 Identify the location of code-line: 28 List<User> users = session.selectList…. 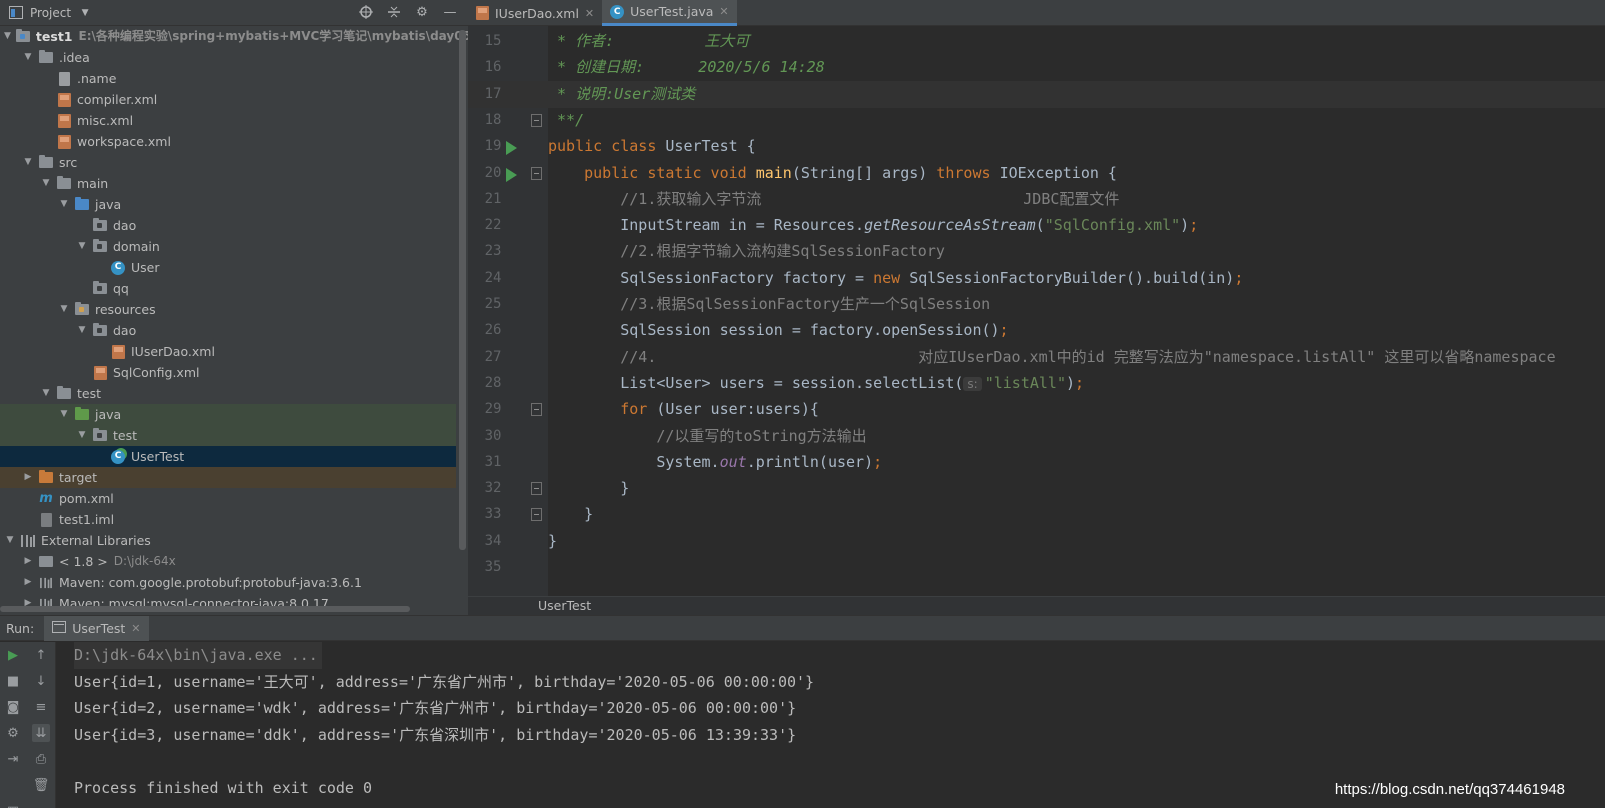
(1036, 383).